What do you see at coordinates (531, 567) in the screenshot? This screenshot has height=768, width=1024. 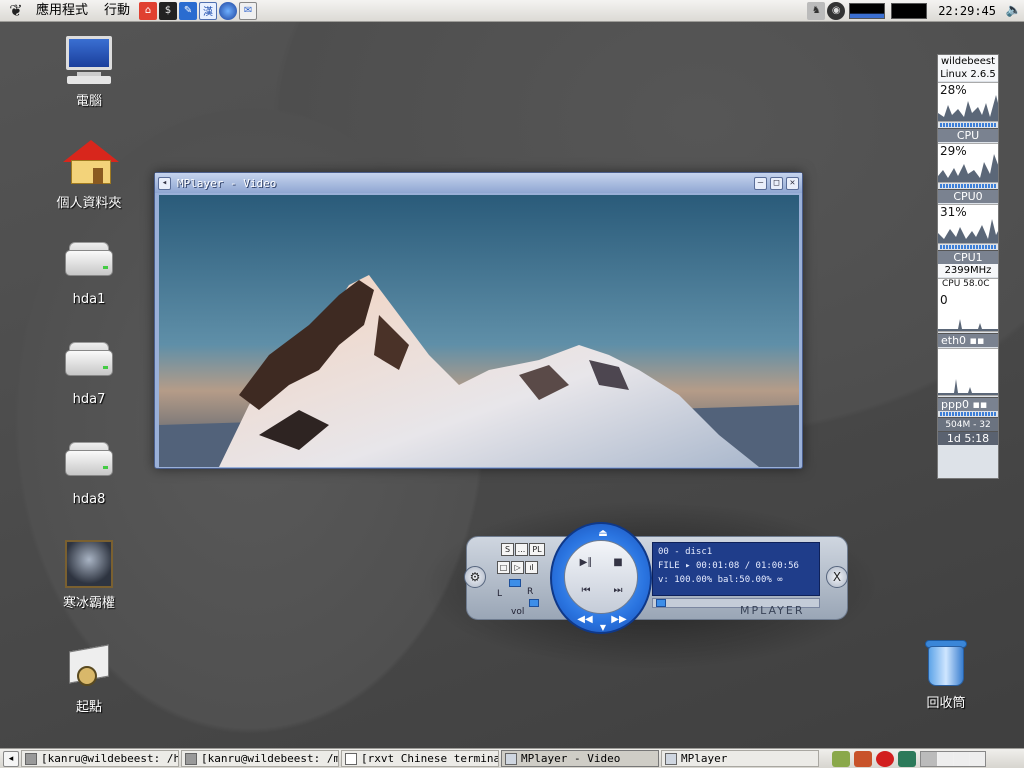 I see `equalizer-button: ıl` at bounding box center [531, 567].